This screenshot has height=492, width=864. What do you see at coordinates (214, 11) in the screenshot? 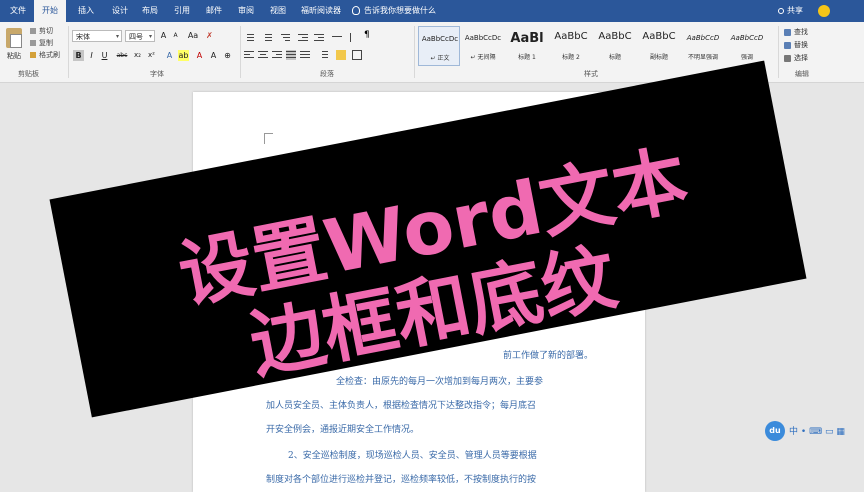
I see `tab-mailings: 邮件` at bounding box center [214, 11].